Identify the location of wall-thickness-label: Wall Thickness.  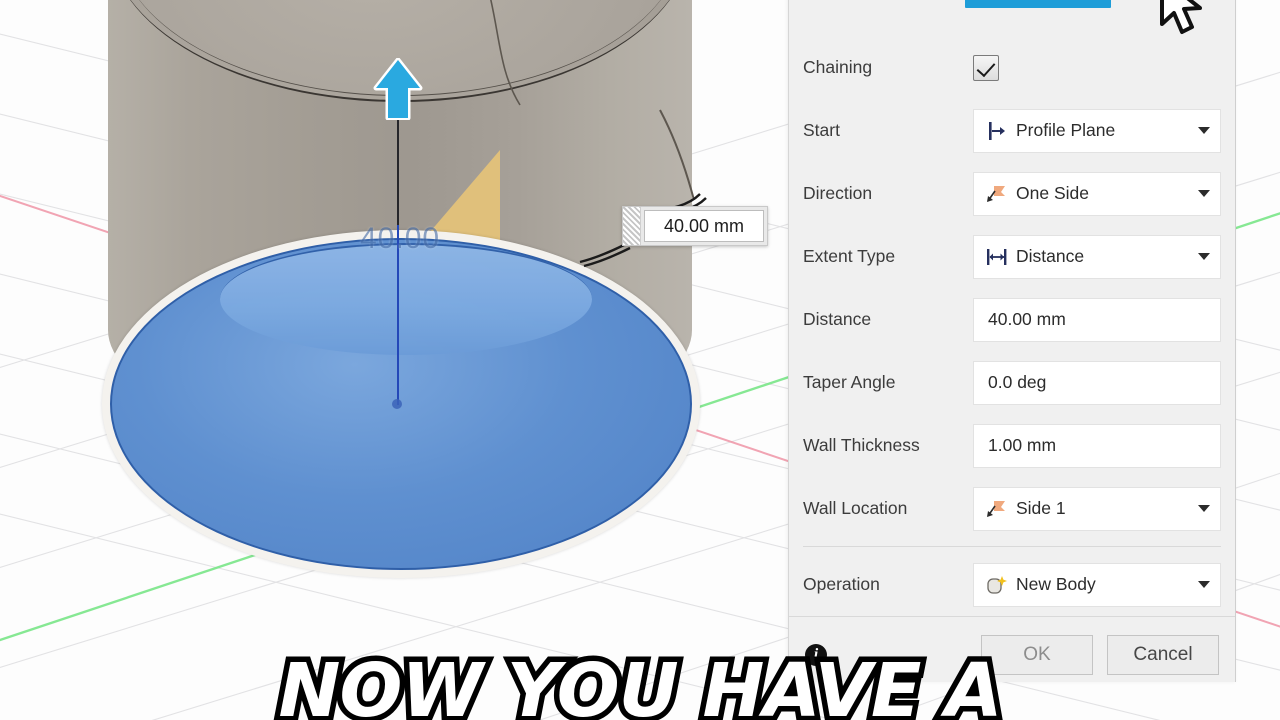
(861, 445).